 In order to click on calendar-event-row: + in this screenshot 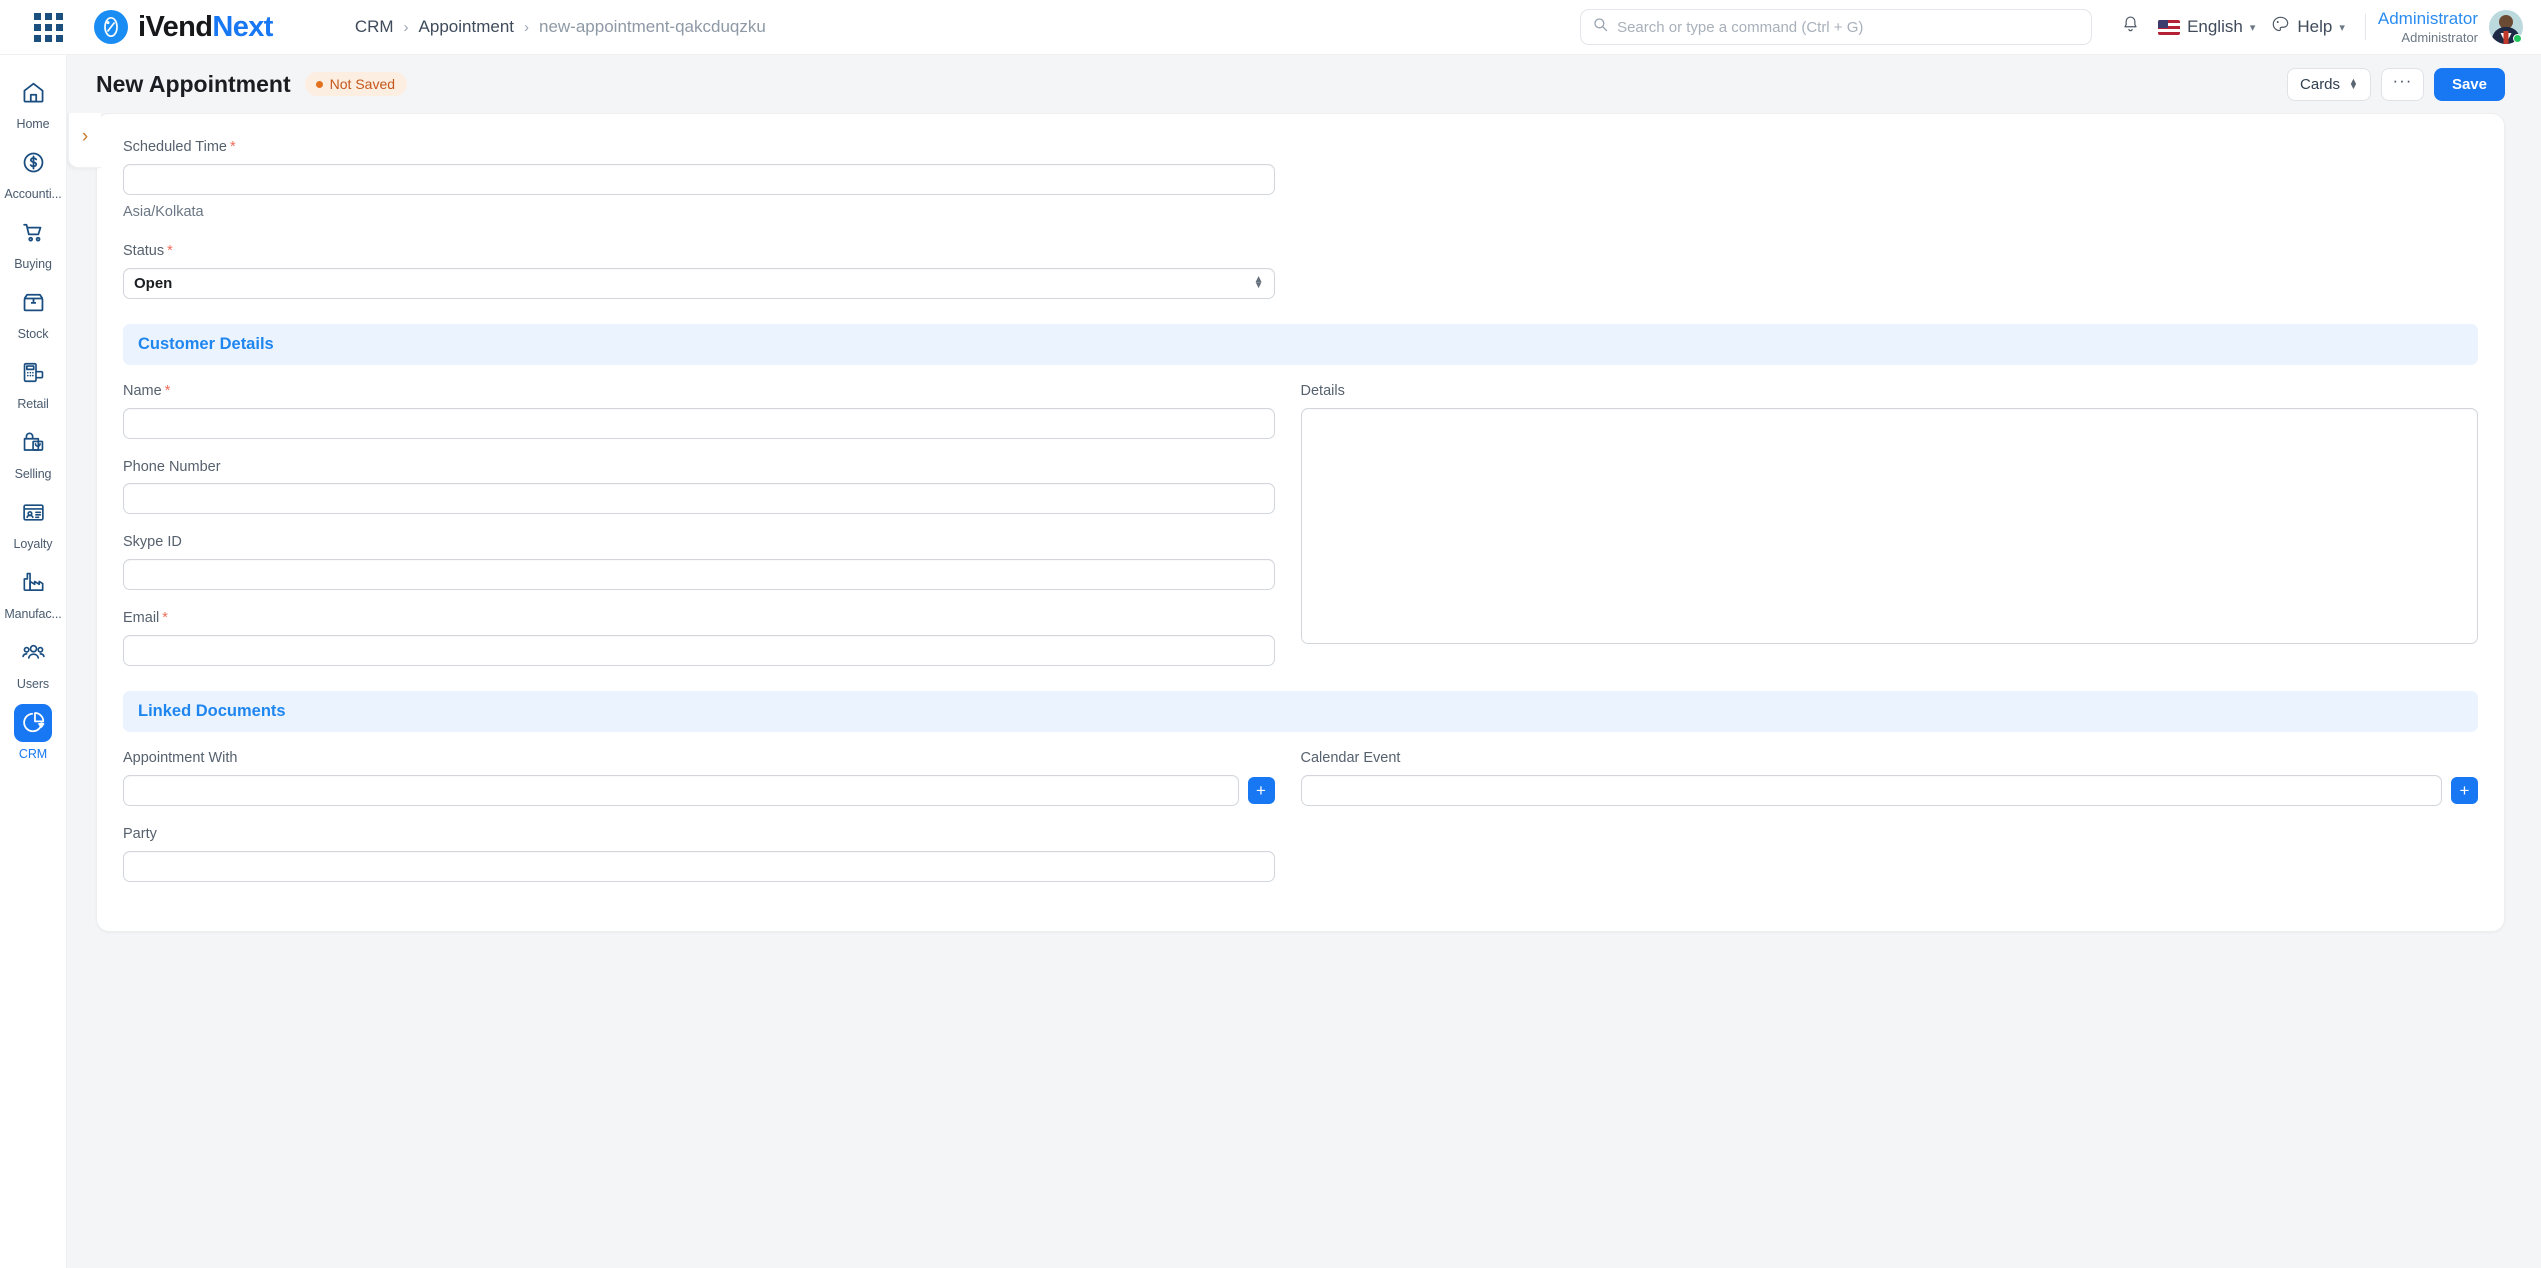, I will do `click(1889, 790)`.